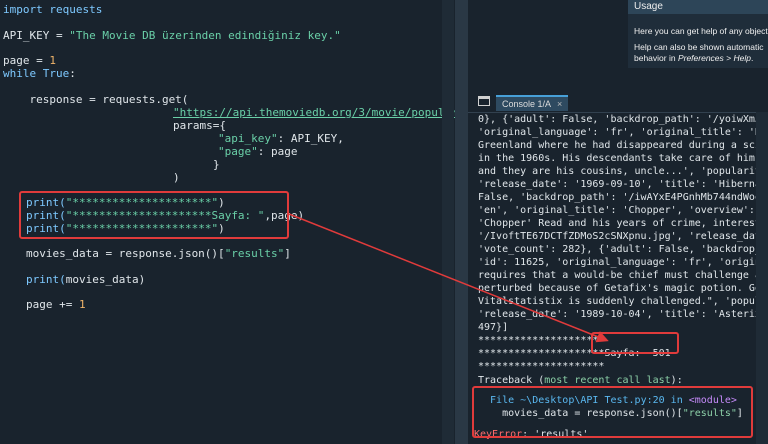 The width and height of the screenshot is (768, 444). I want to click on console-line: 497}], so click(493, 327).